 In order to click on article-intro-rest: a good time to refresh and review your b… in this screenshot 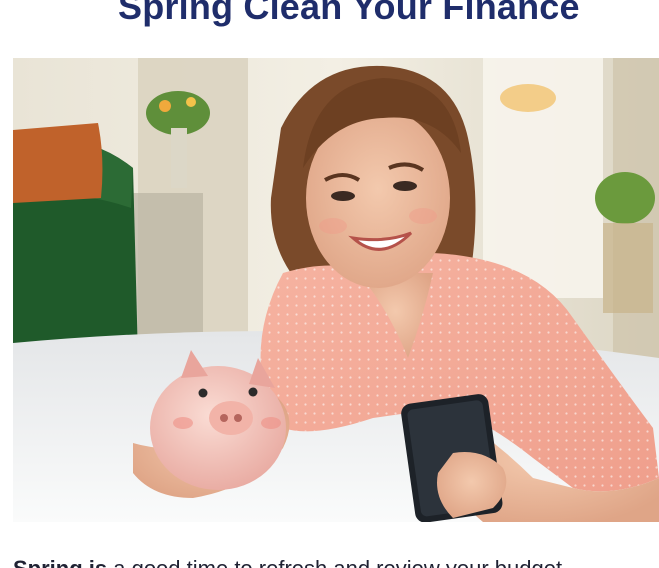, I will do `click(334, 562)`.